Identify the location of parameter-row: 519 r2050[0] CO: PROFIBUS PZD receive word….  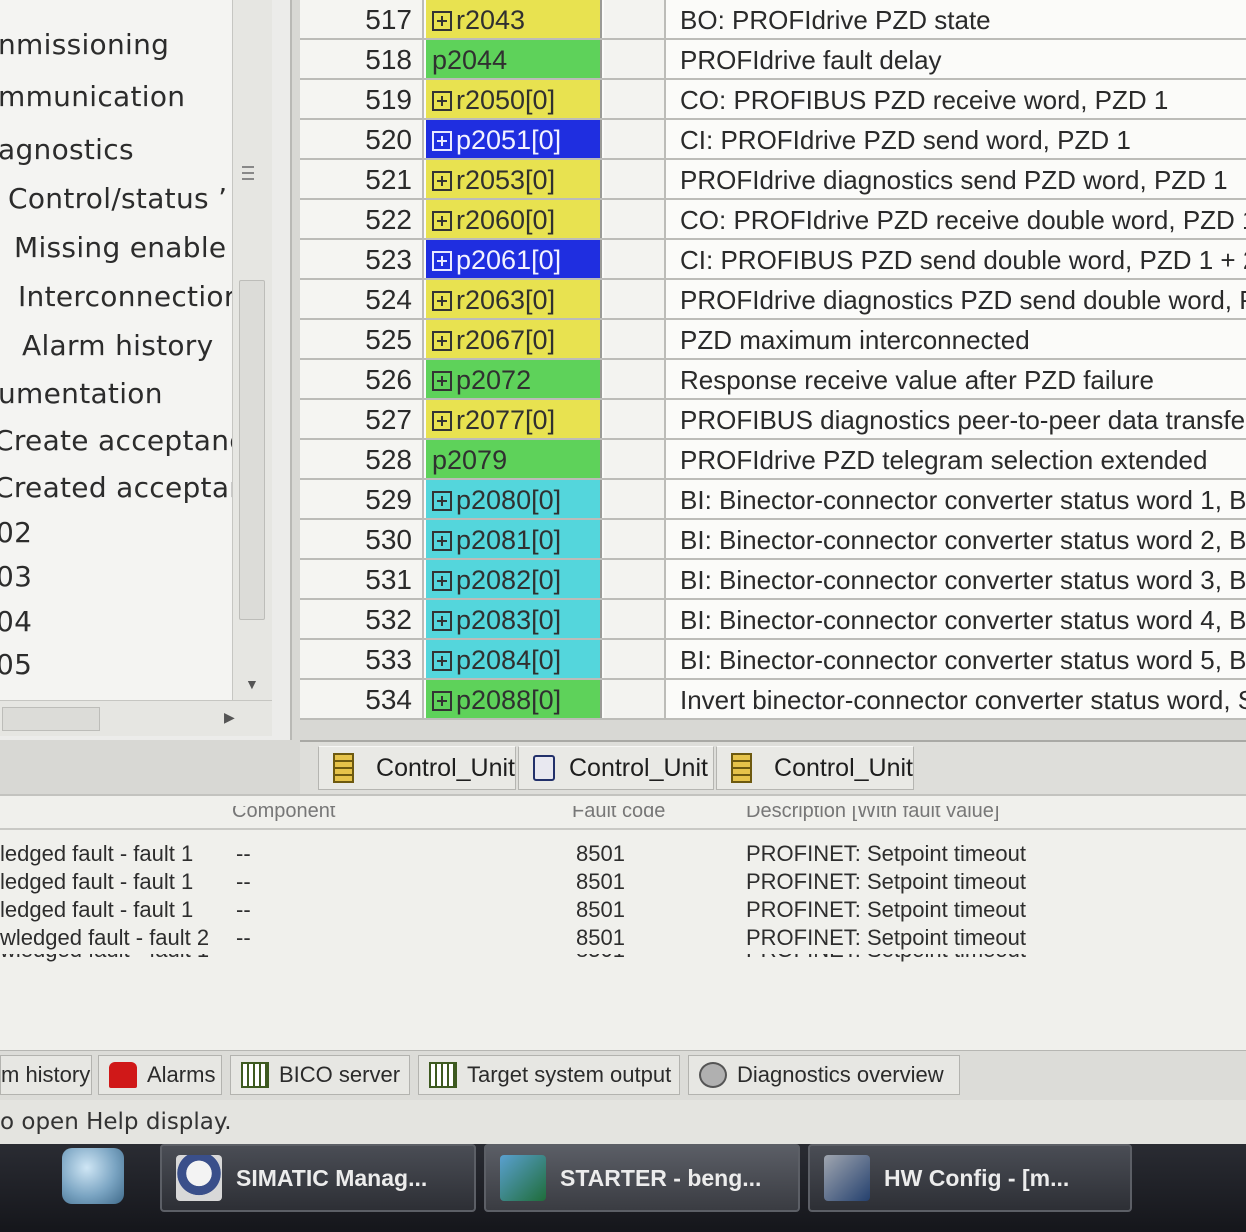
(773, 100).